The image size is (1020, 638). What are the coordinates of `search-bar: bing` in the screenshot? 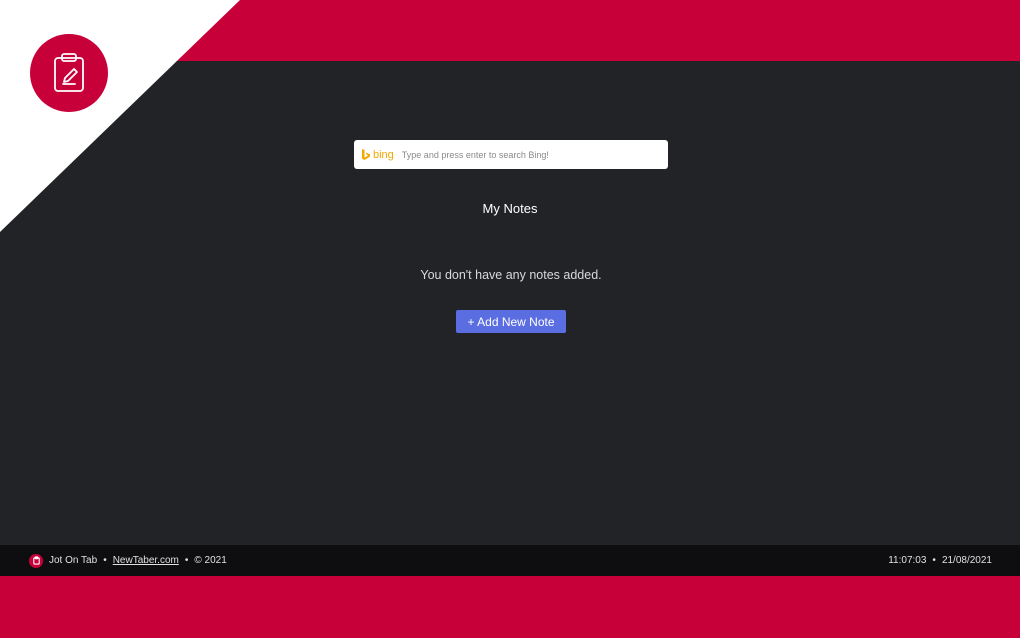 It's located at (511, 154).